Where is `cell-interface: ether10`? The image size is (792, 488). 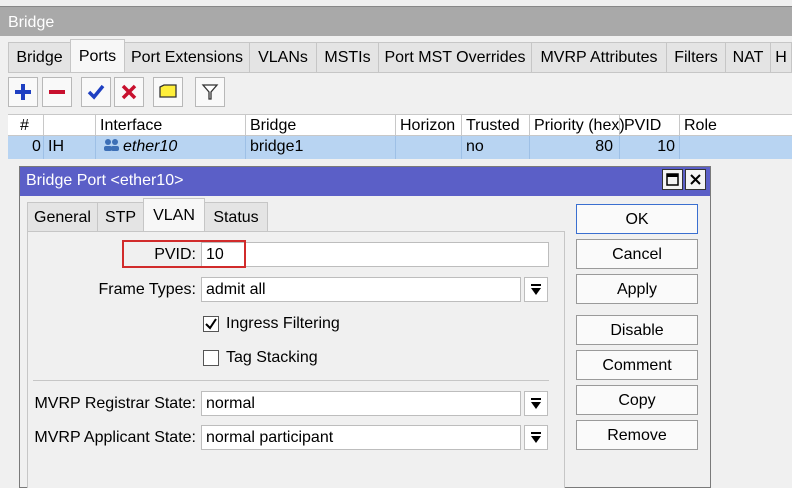
cell-interface: ether10 is located at coordinates (171, 147).